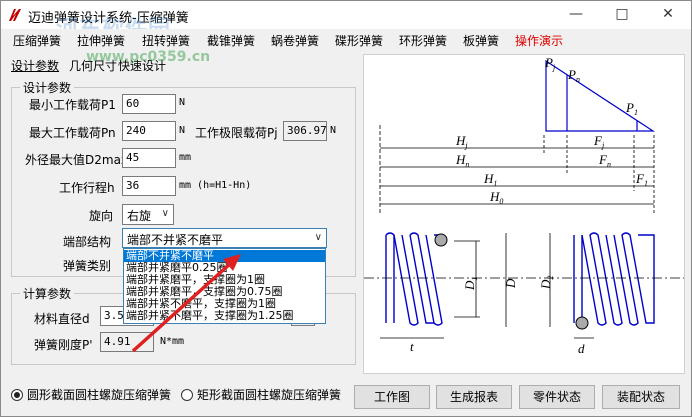 The image size is (692, 417). I want to click on rotation-label: 旋向, so click(101, 216).